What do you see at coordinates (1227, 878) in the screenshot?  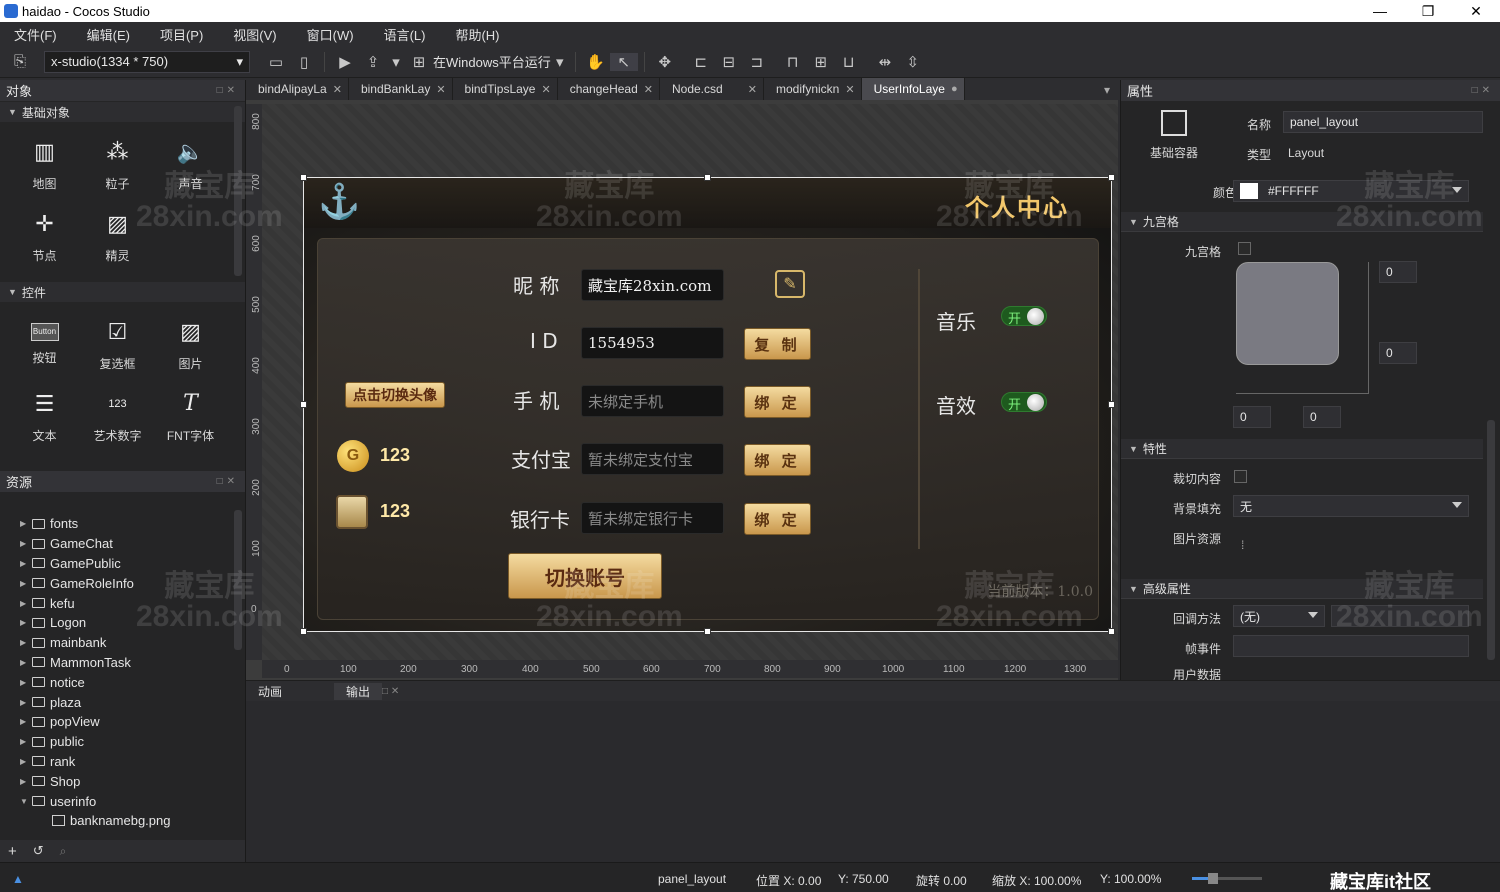 I see `zoom-slider` at bounding box center [1227, 878].